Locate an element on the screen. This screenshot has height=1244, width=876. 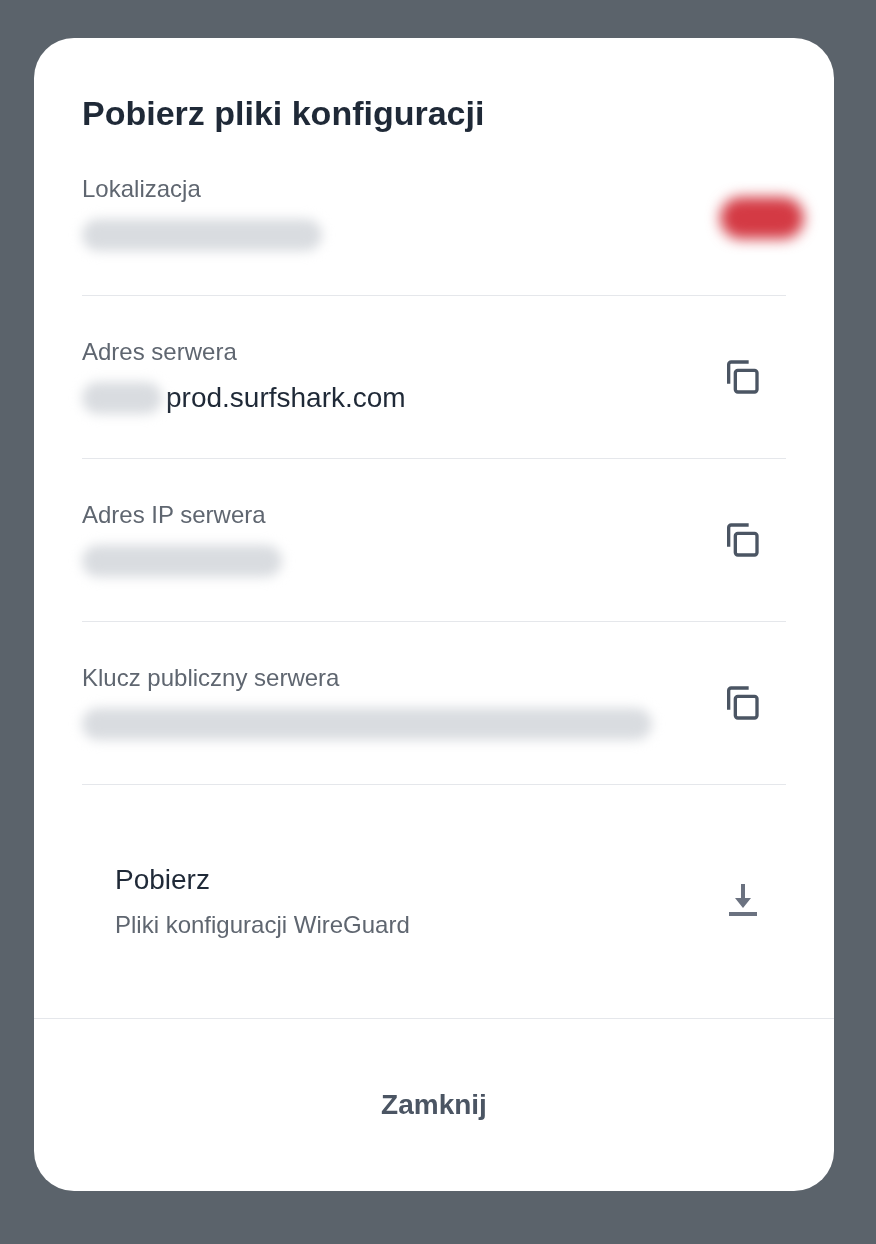
field-label: Klucz publiczny serwera is located at coordinates (211, 678).